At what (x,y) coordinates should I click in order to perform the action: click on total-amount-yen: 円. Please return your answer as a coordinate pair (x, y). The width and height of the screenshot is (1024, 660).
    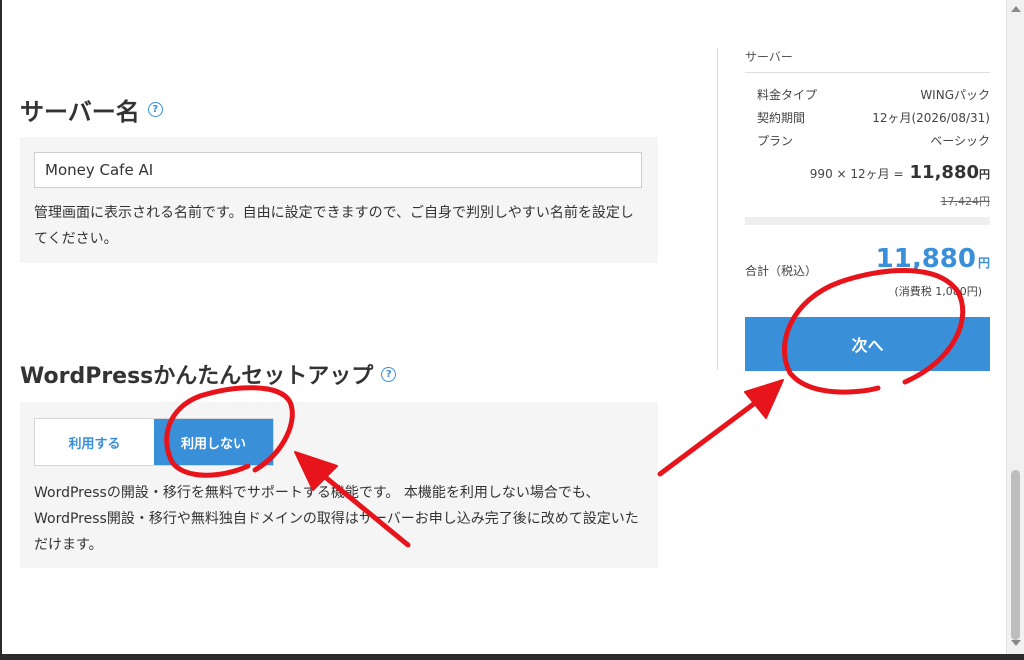
    Looking at the image, I should click on (983, 263).